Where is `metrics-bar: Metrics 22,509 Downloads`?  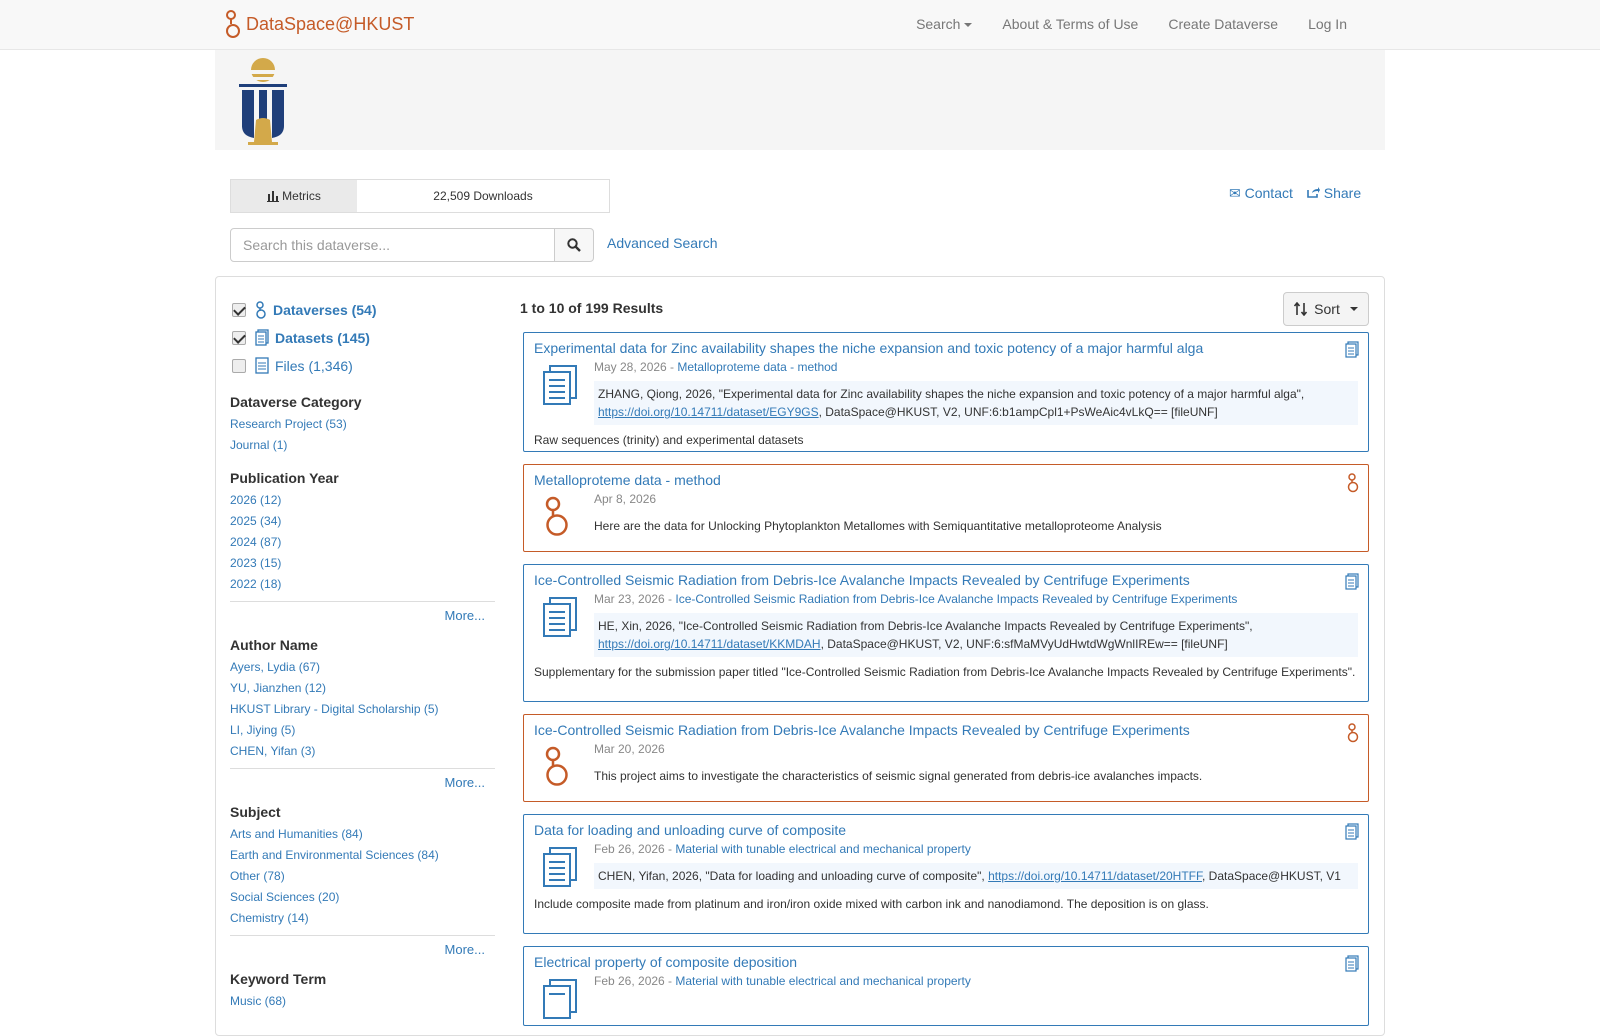 metrics-bar: Metrics 22,509 Downloads is located at coordinates (420, 196).